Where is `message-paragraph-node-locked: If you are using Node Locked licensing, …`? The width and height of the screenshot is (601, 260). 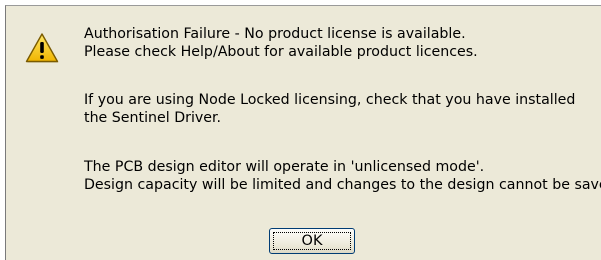
message-paragraph-node-locked: If you are using Node Locked licensing, … is located at coordinates (329, 109).